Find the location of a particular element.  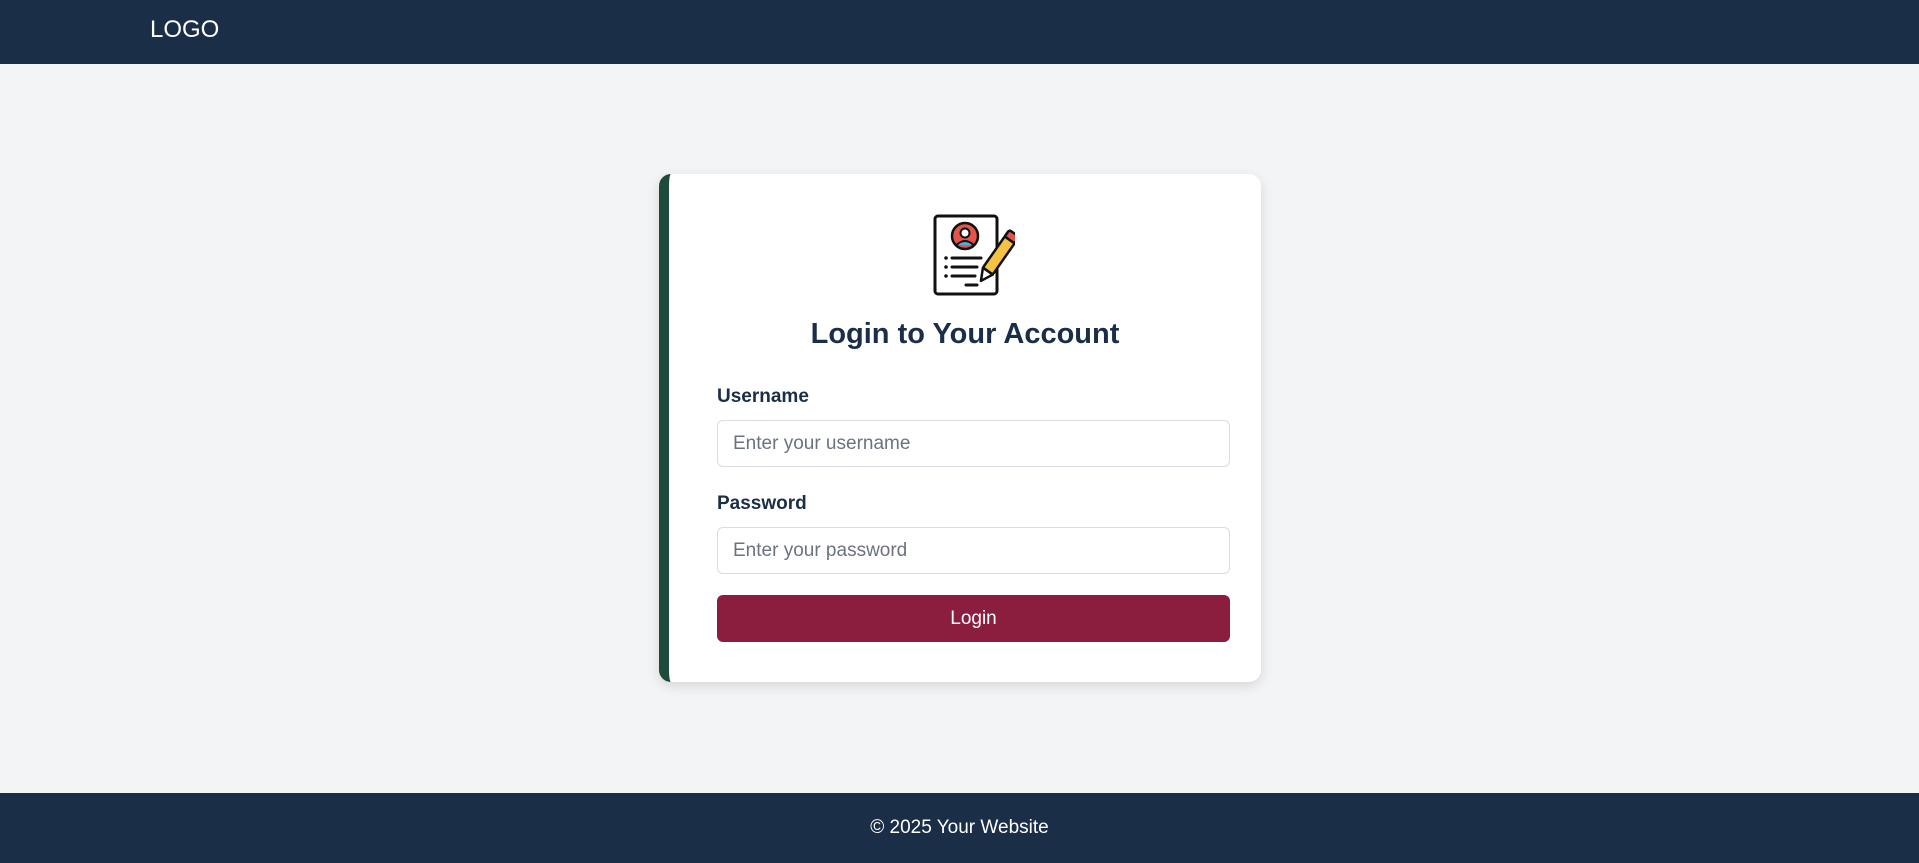

username-label: Username is located at coordinates (763, 396).